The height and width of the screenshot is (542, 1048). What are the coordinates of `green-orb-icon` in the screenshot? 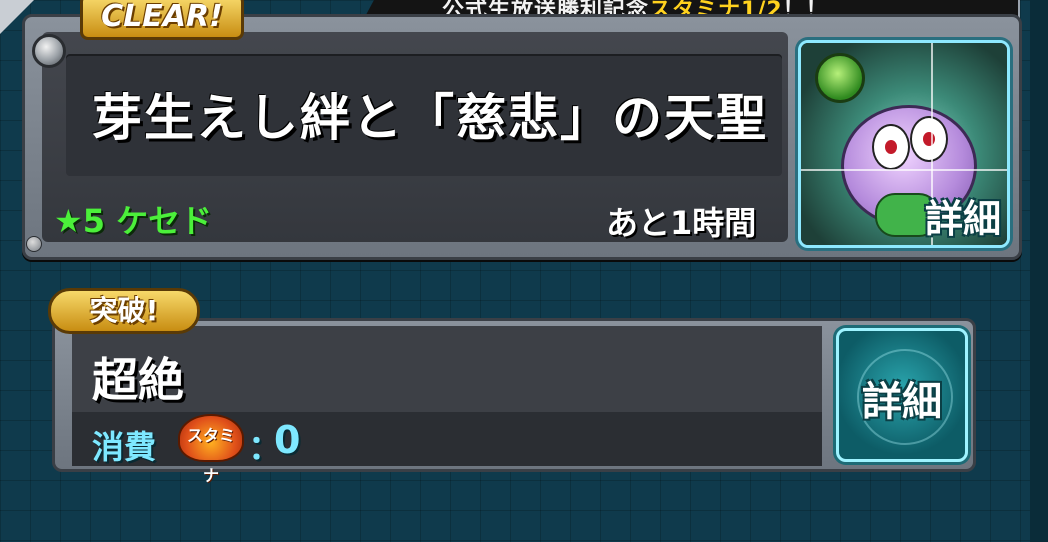 It's located at (840, 78).